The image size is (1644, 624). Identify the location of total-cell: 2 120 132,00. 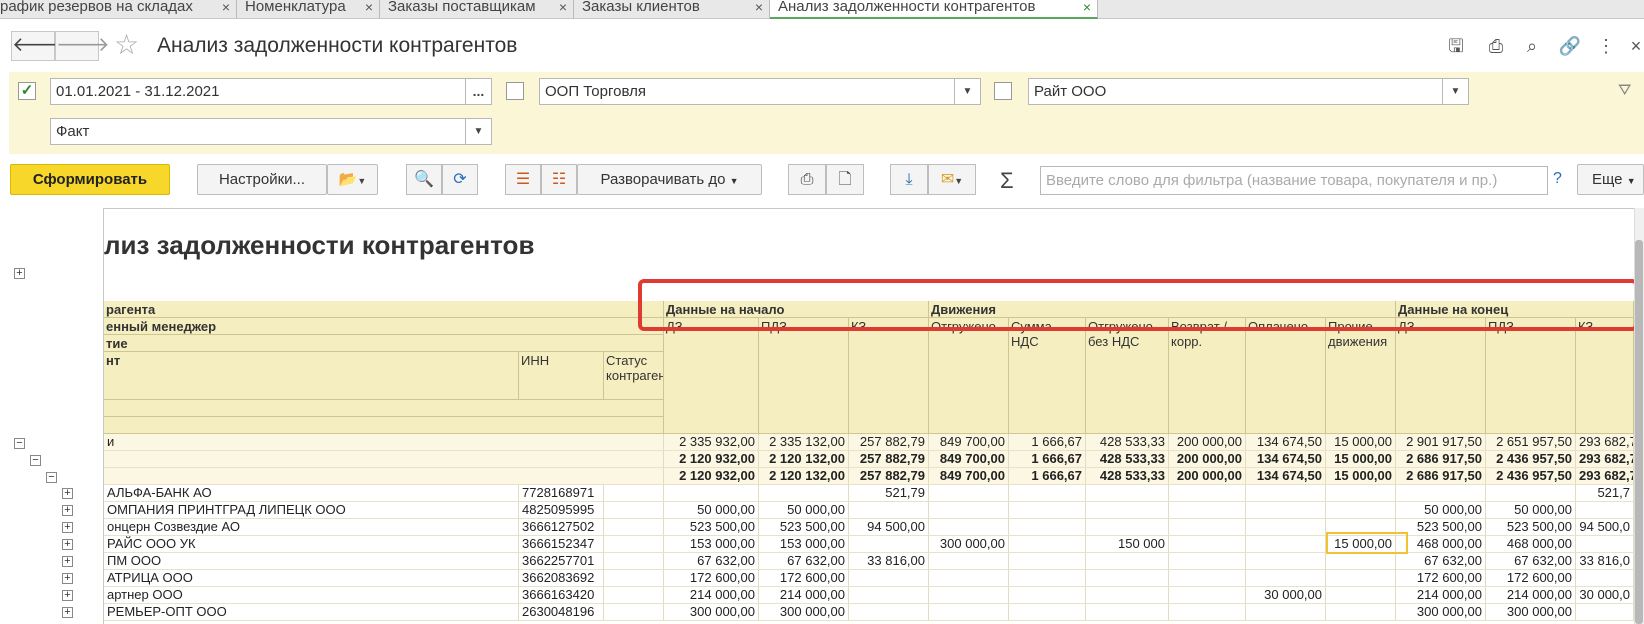
(804, 476).